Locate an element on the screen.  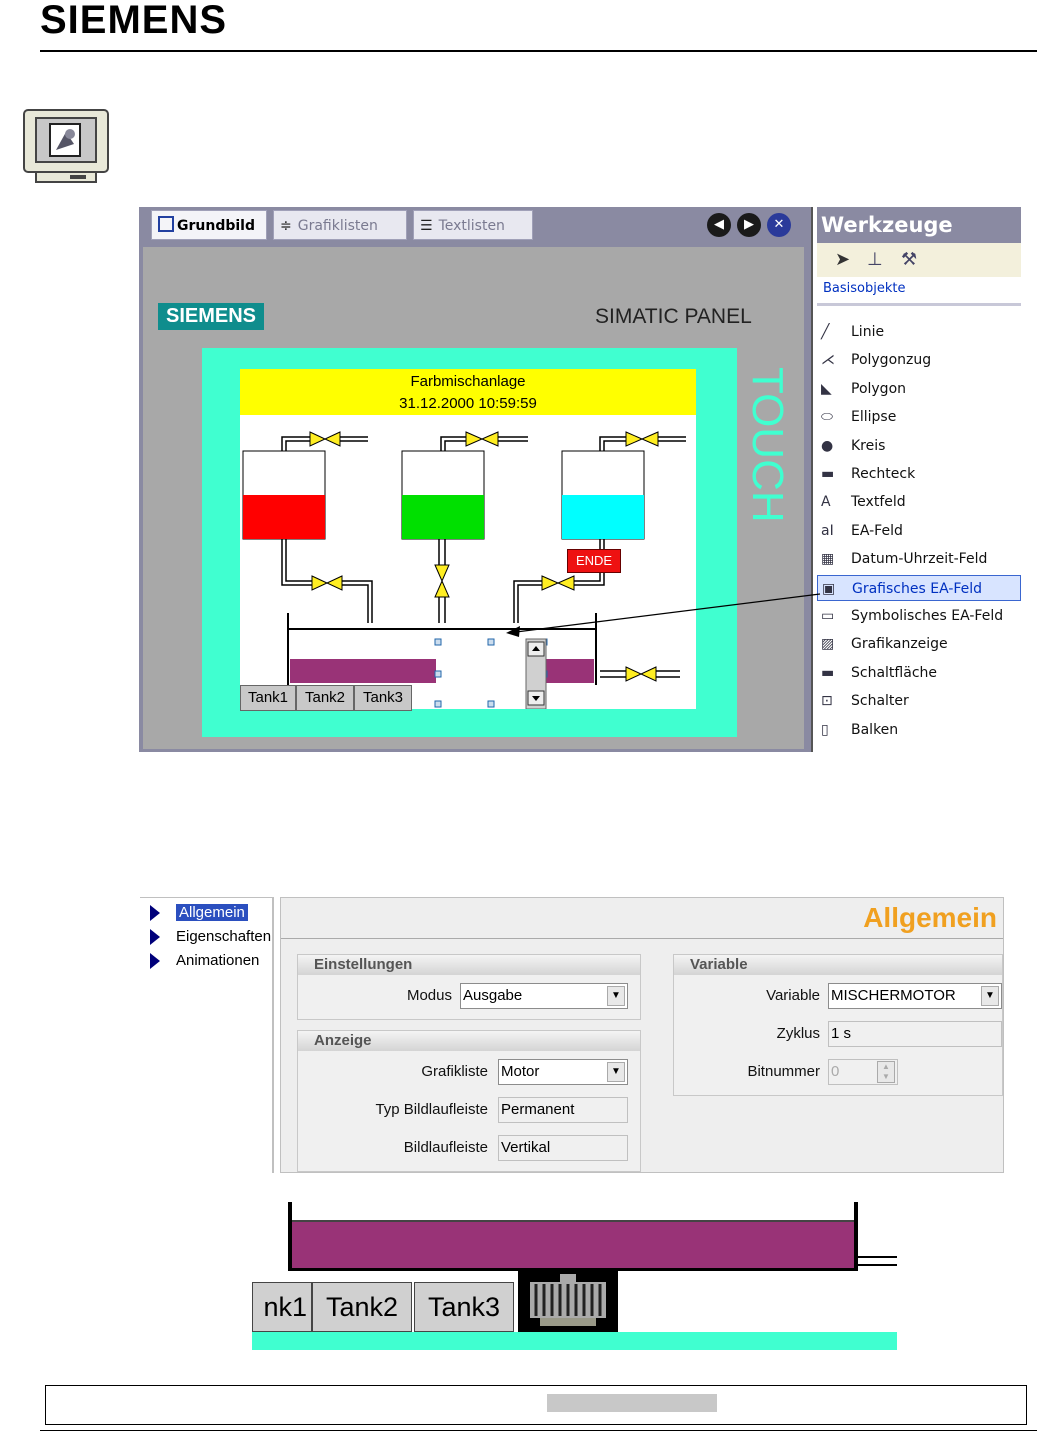
typ-bildlaufleiste-field: Permanent is located at coordinates (563, 1110).